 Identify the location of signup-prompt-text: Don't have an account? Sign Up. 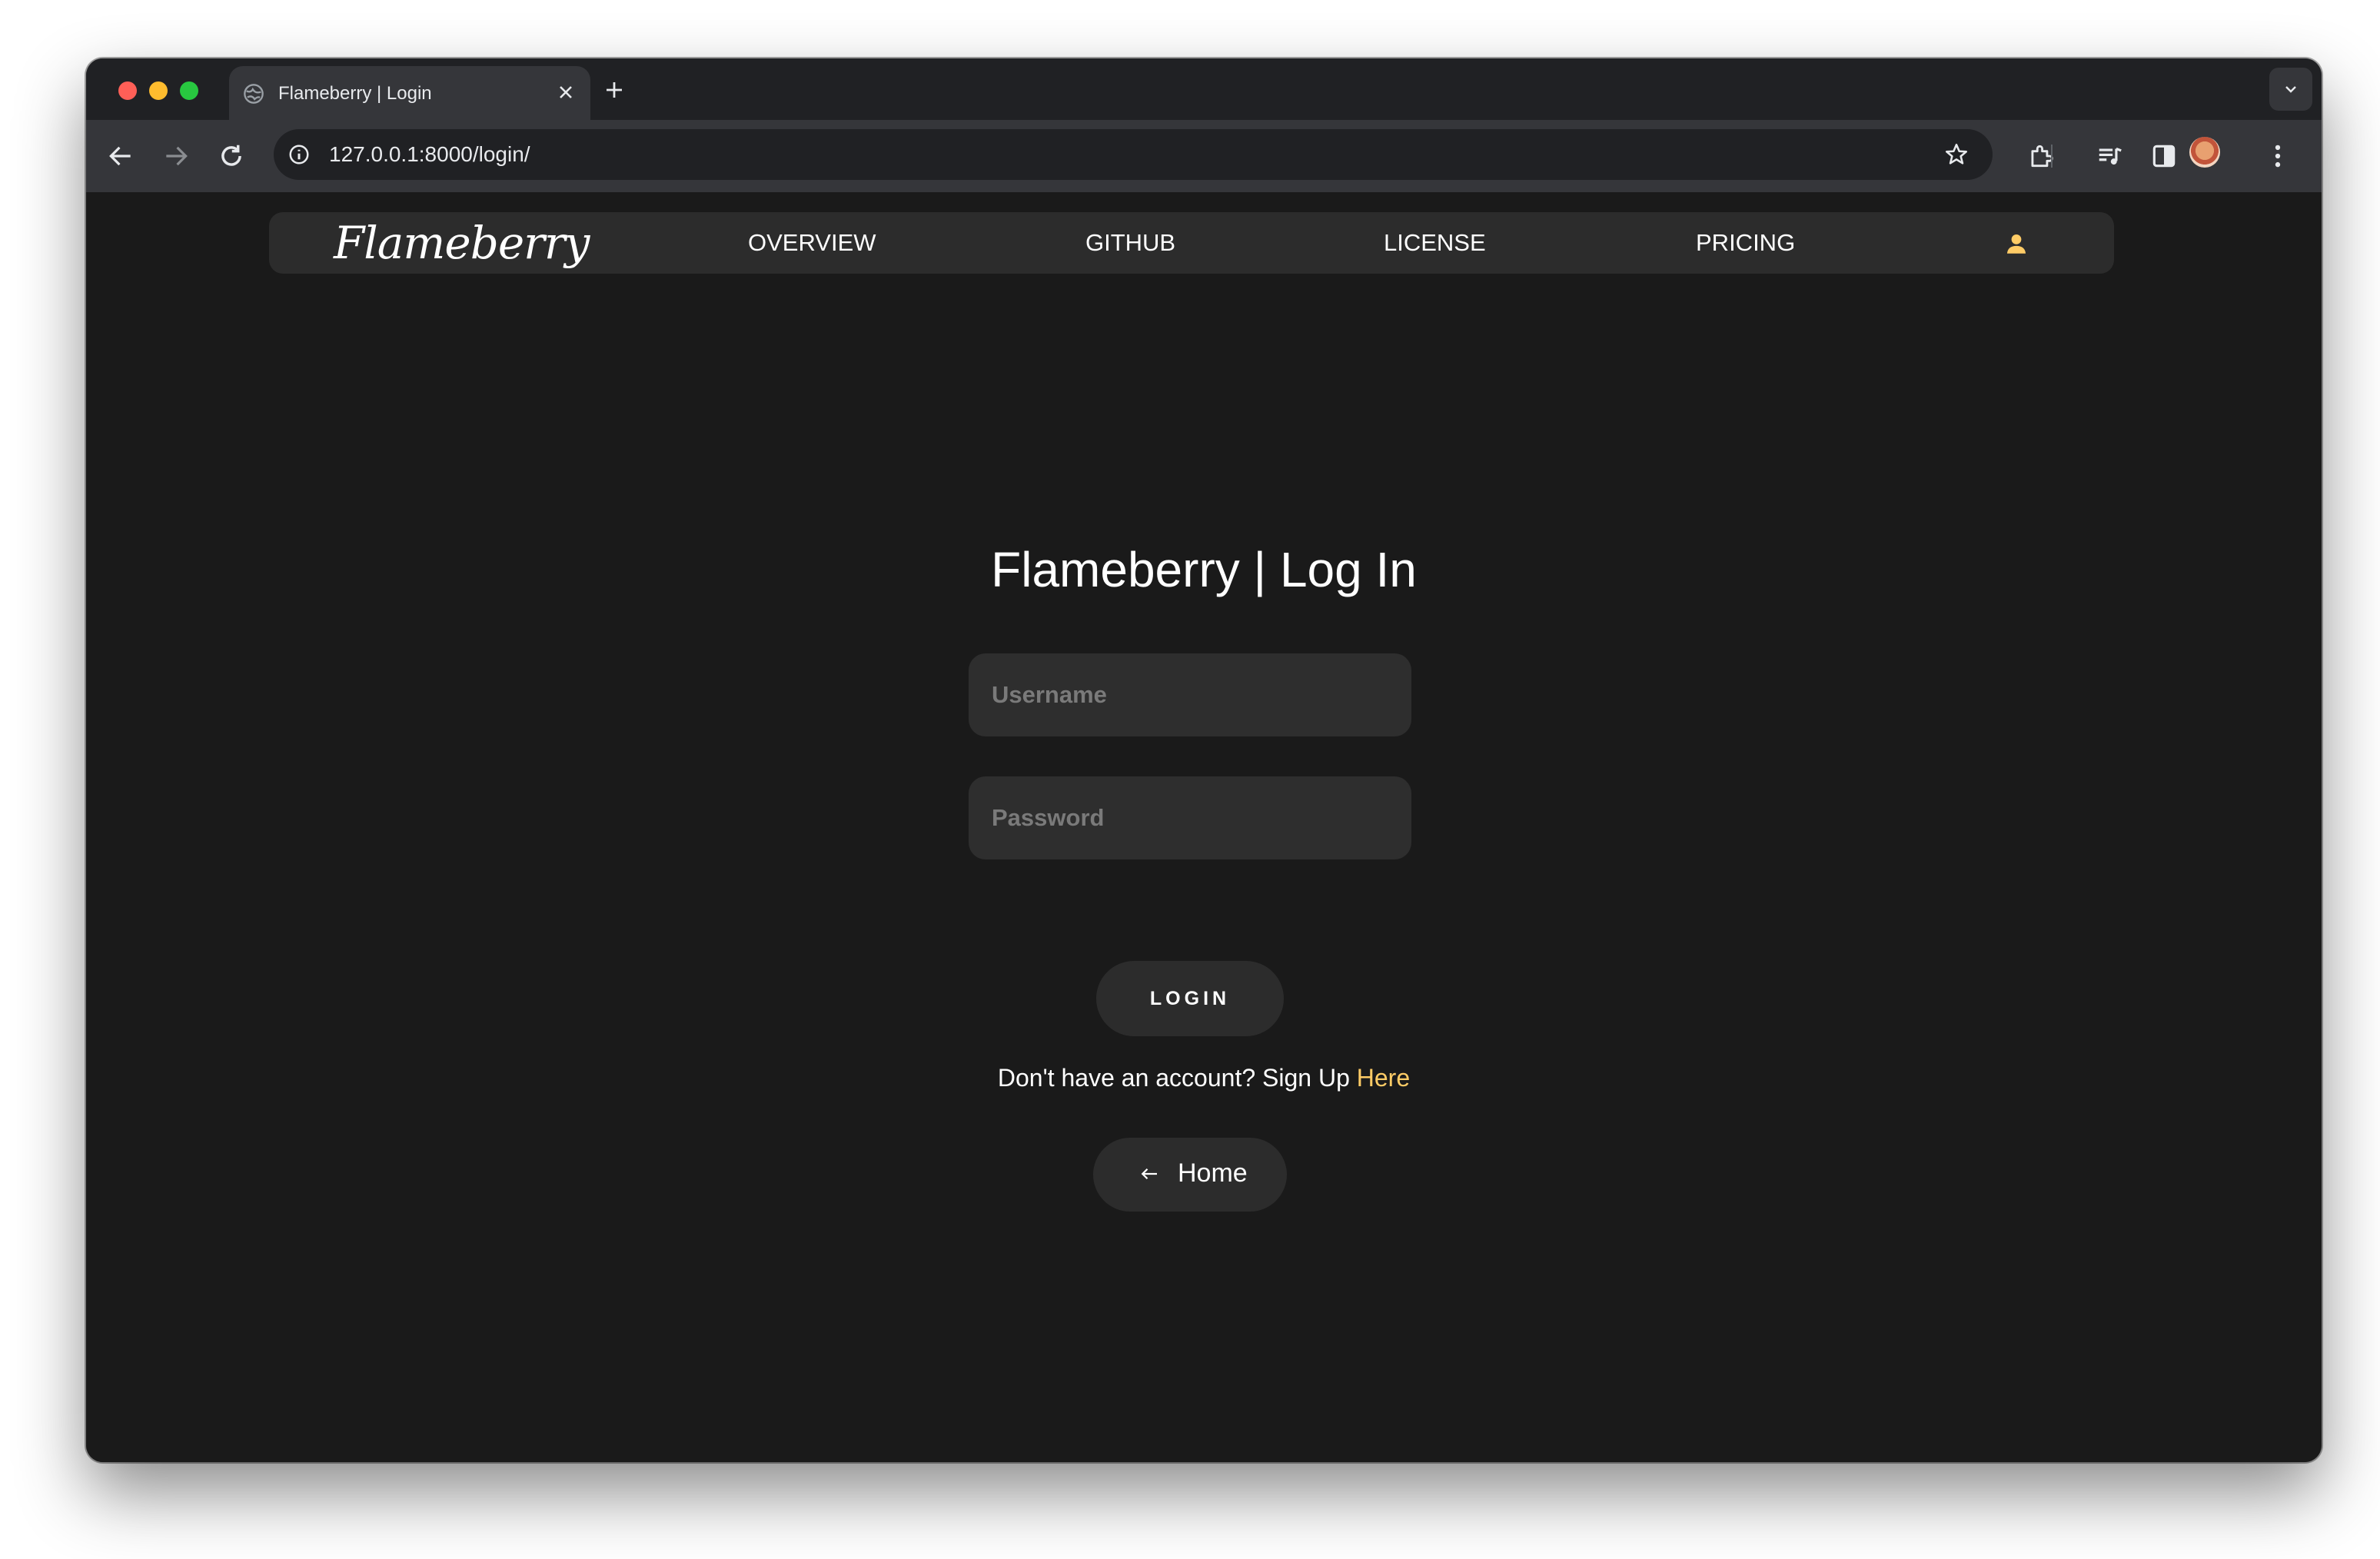
(1173, 1078).